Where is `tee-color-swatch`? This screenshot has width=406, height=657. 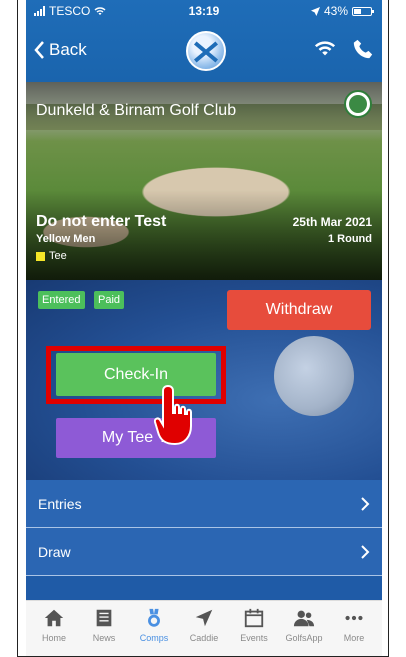 tee-color-swatch is located at coordinates (40, 256).